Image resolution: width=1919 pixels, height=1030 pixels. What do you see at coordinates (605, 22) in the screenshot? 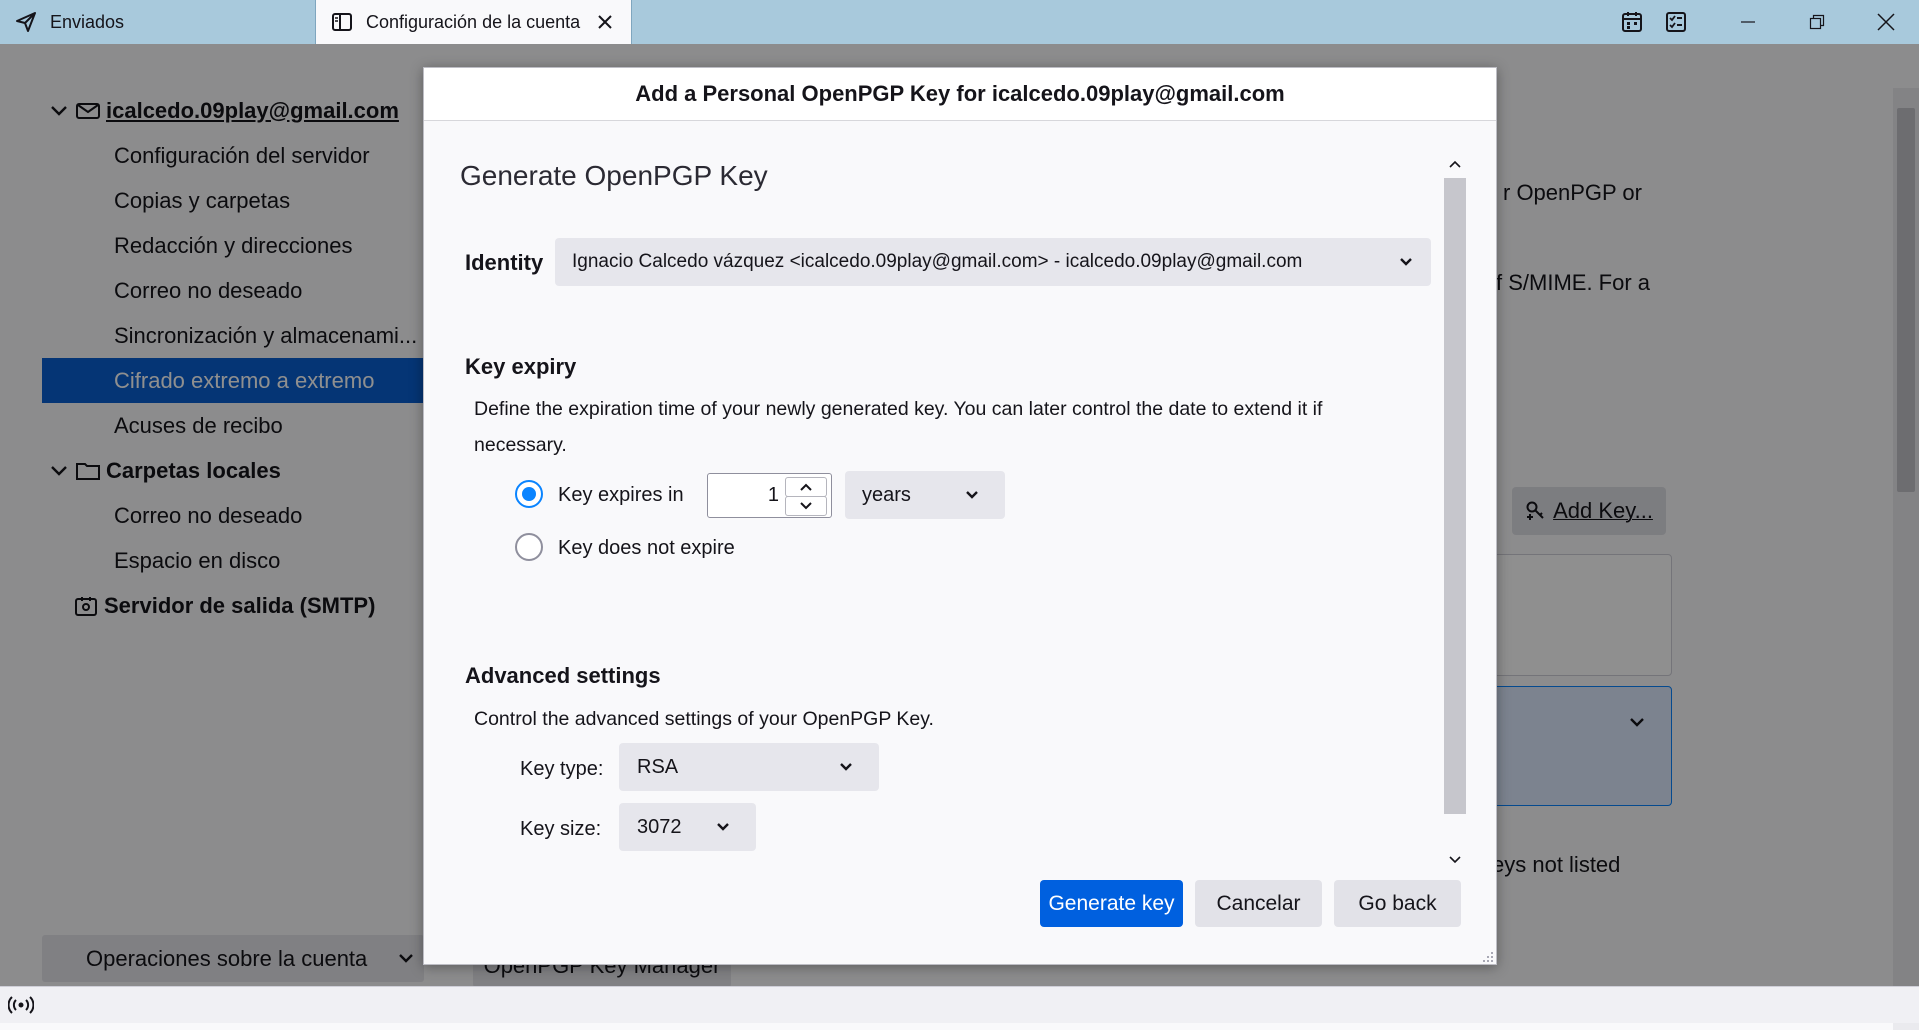
I see `close-tab-icon` at bounding box center [605, 22].